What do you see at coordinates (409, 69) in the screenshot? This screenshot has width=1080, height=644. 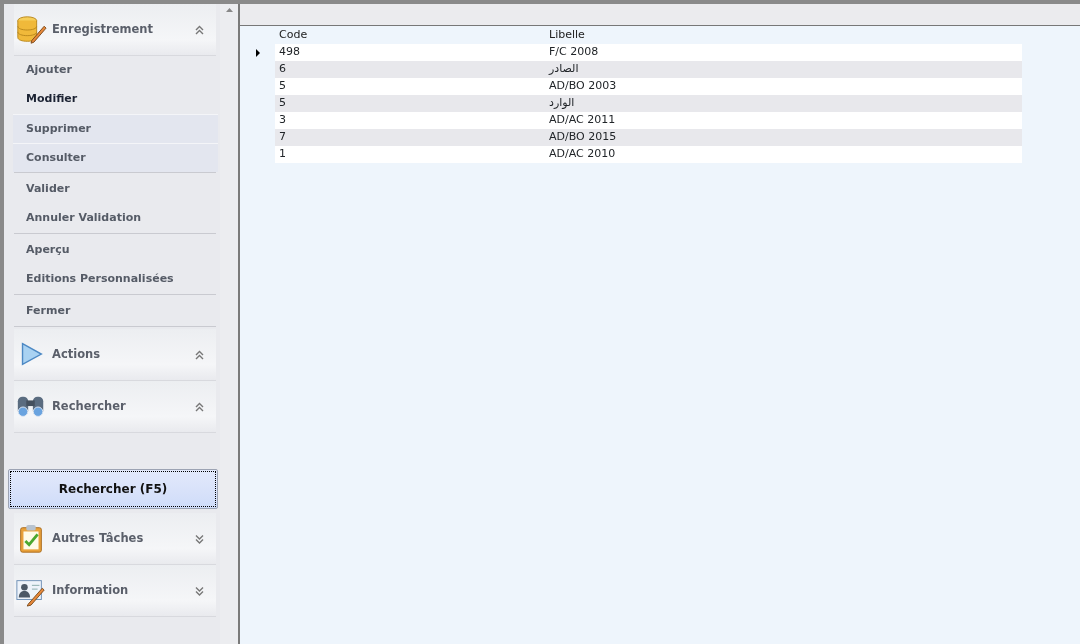 I see `table-cell: 6` at bounding box center [409, 69].